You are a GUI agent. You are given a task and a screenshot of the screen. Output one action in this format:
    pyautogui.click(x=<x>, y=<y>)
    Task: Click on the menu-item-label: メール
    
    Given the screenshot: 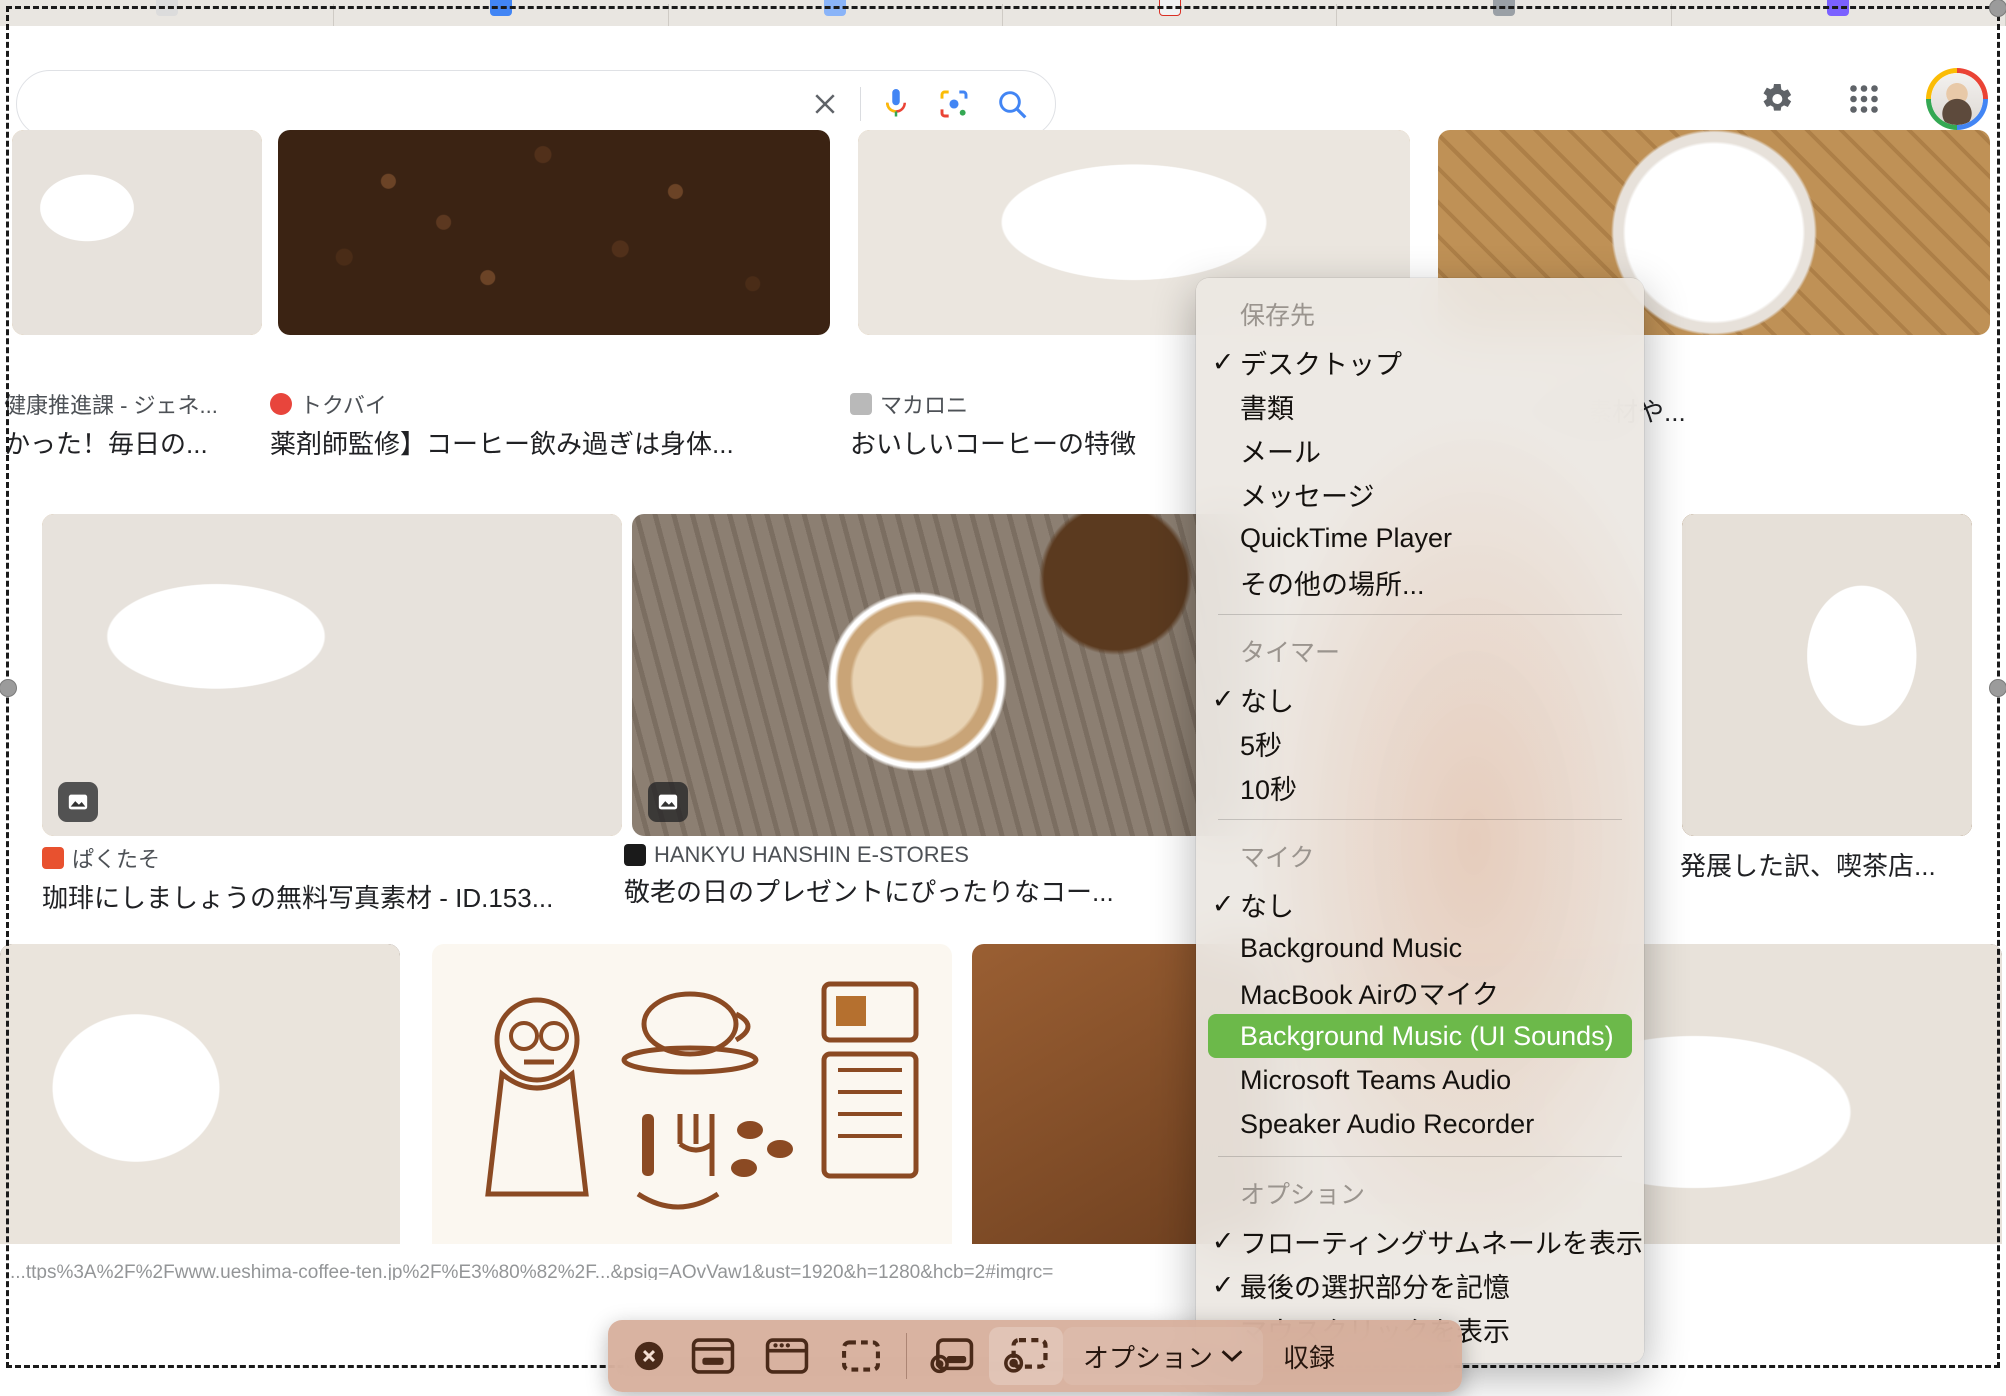 What is the action you would take?
    pyautogui.click(x=1280, y=452)
    